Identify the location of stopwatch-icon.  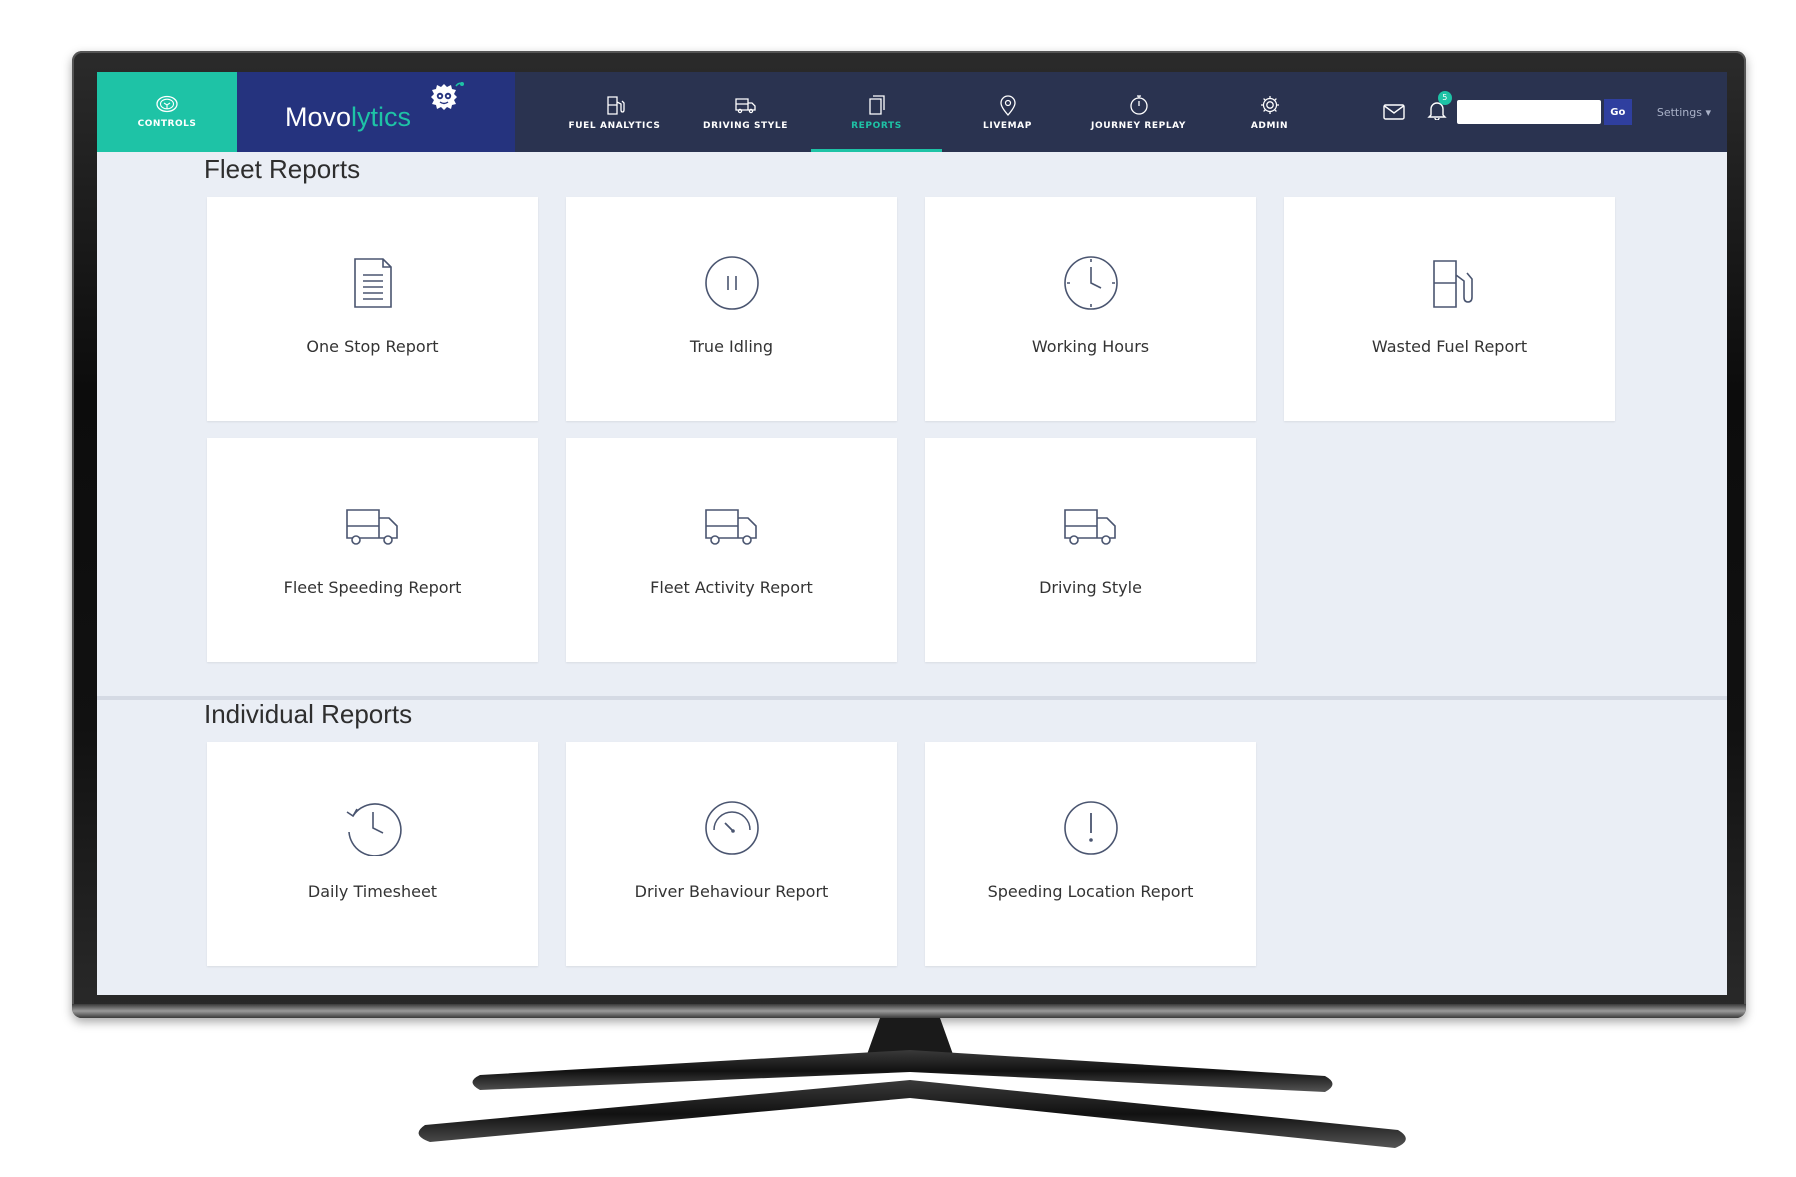
(1138, 104).